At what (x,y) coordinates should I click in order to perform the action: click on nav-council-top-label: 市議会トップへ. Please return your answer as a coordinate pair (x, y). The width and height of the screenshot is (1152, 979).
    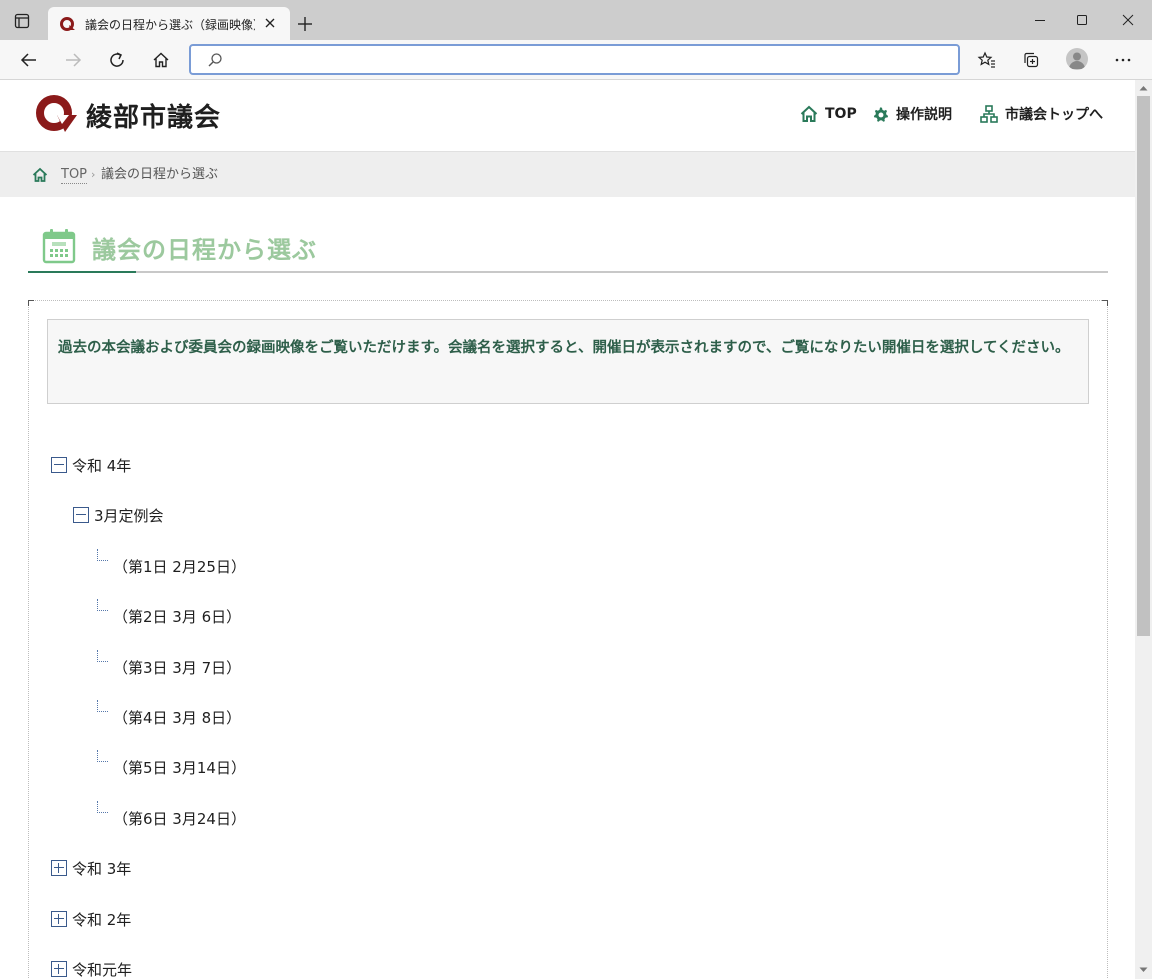
    Looking at the image, I should click on (1054, 115).